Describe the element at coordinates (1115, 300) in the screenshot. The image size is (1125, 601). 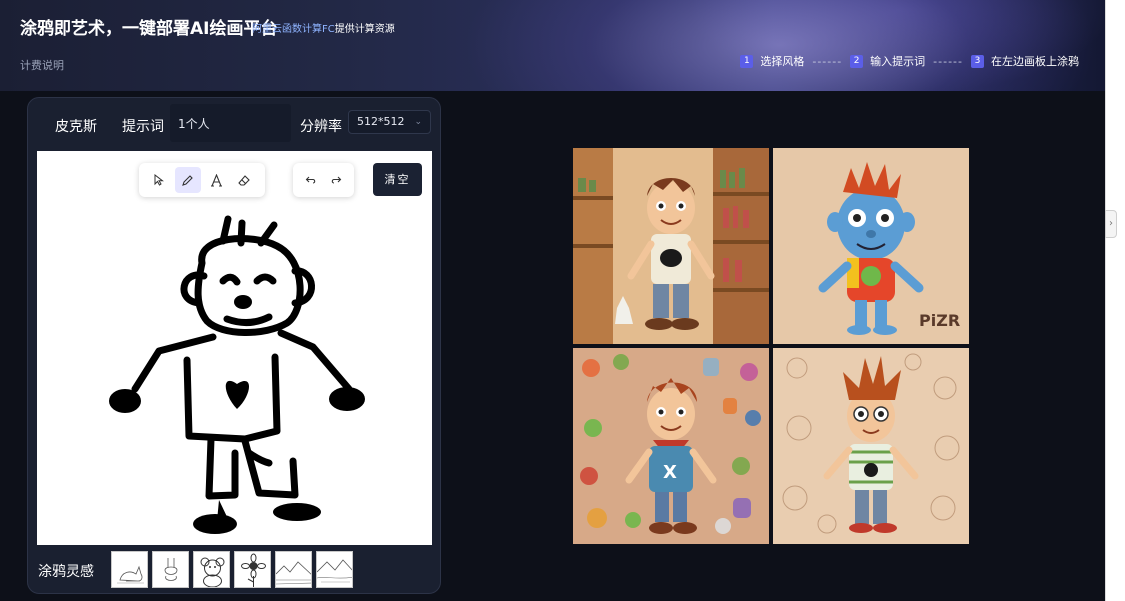
I see `page-scrollbar` at that location.